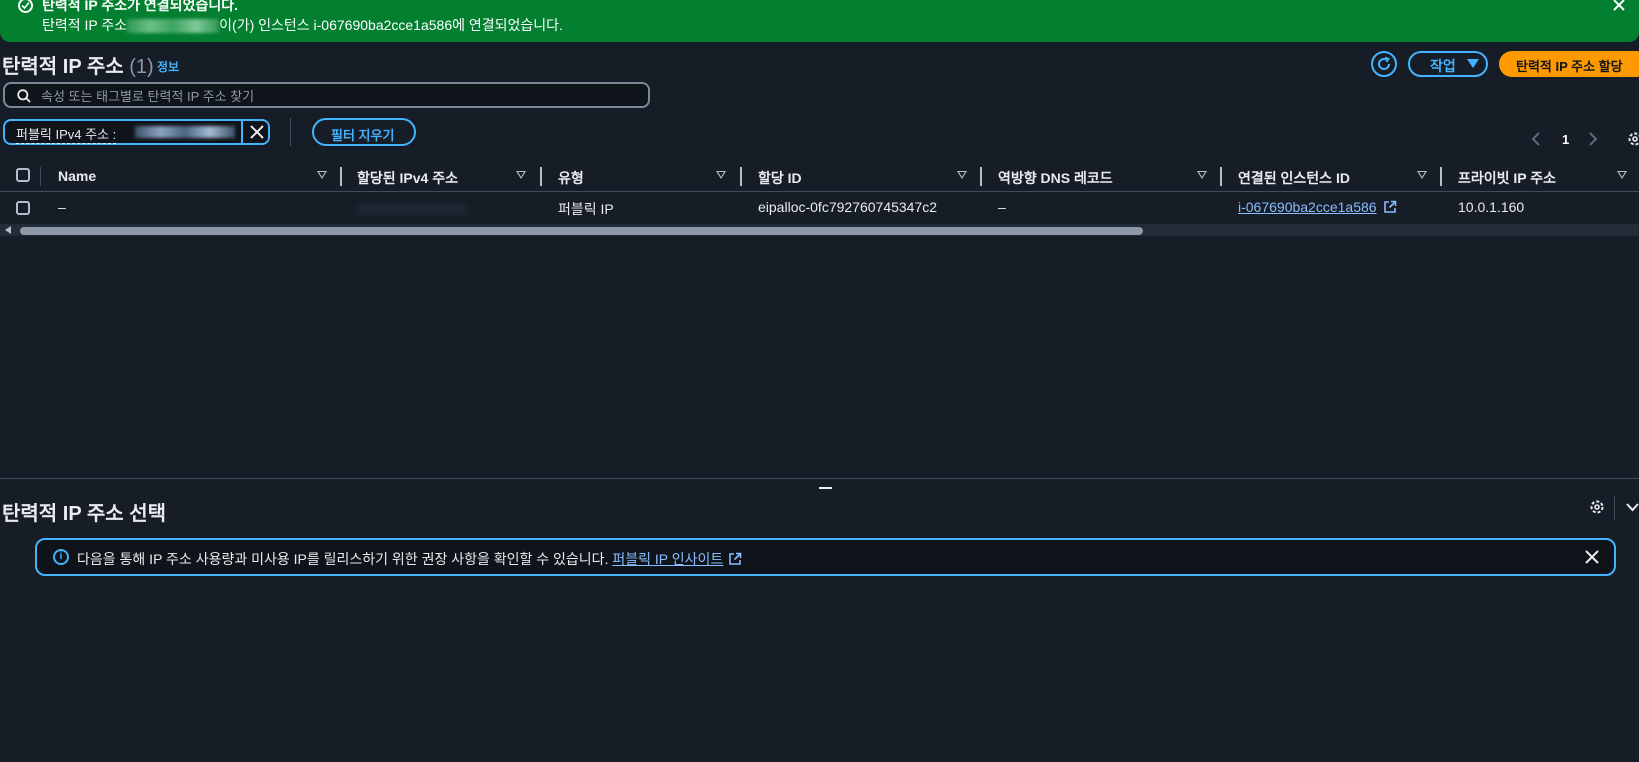 This screenshot has height=762, width=1639. Describe the element at coordinates (1443, 66) in the screenshot. I see `actions-label: 작업` at that location.